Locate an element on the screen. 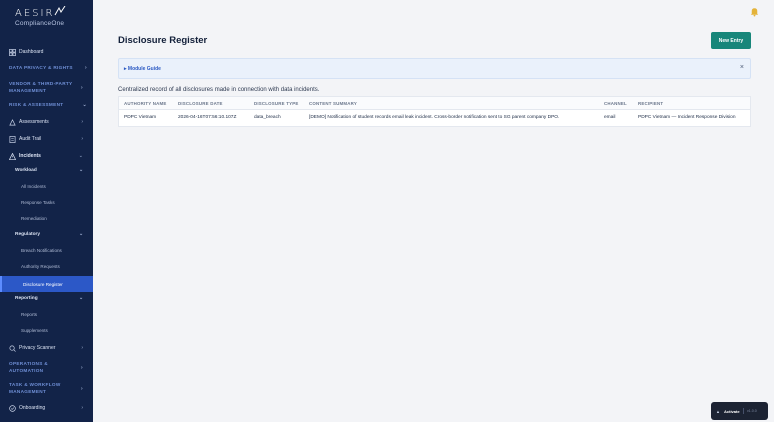 The height and width of the screenshot is (422, 774). divider is located at coordinates (743, 411).